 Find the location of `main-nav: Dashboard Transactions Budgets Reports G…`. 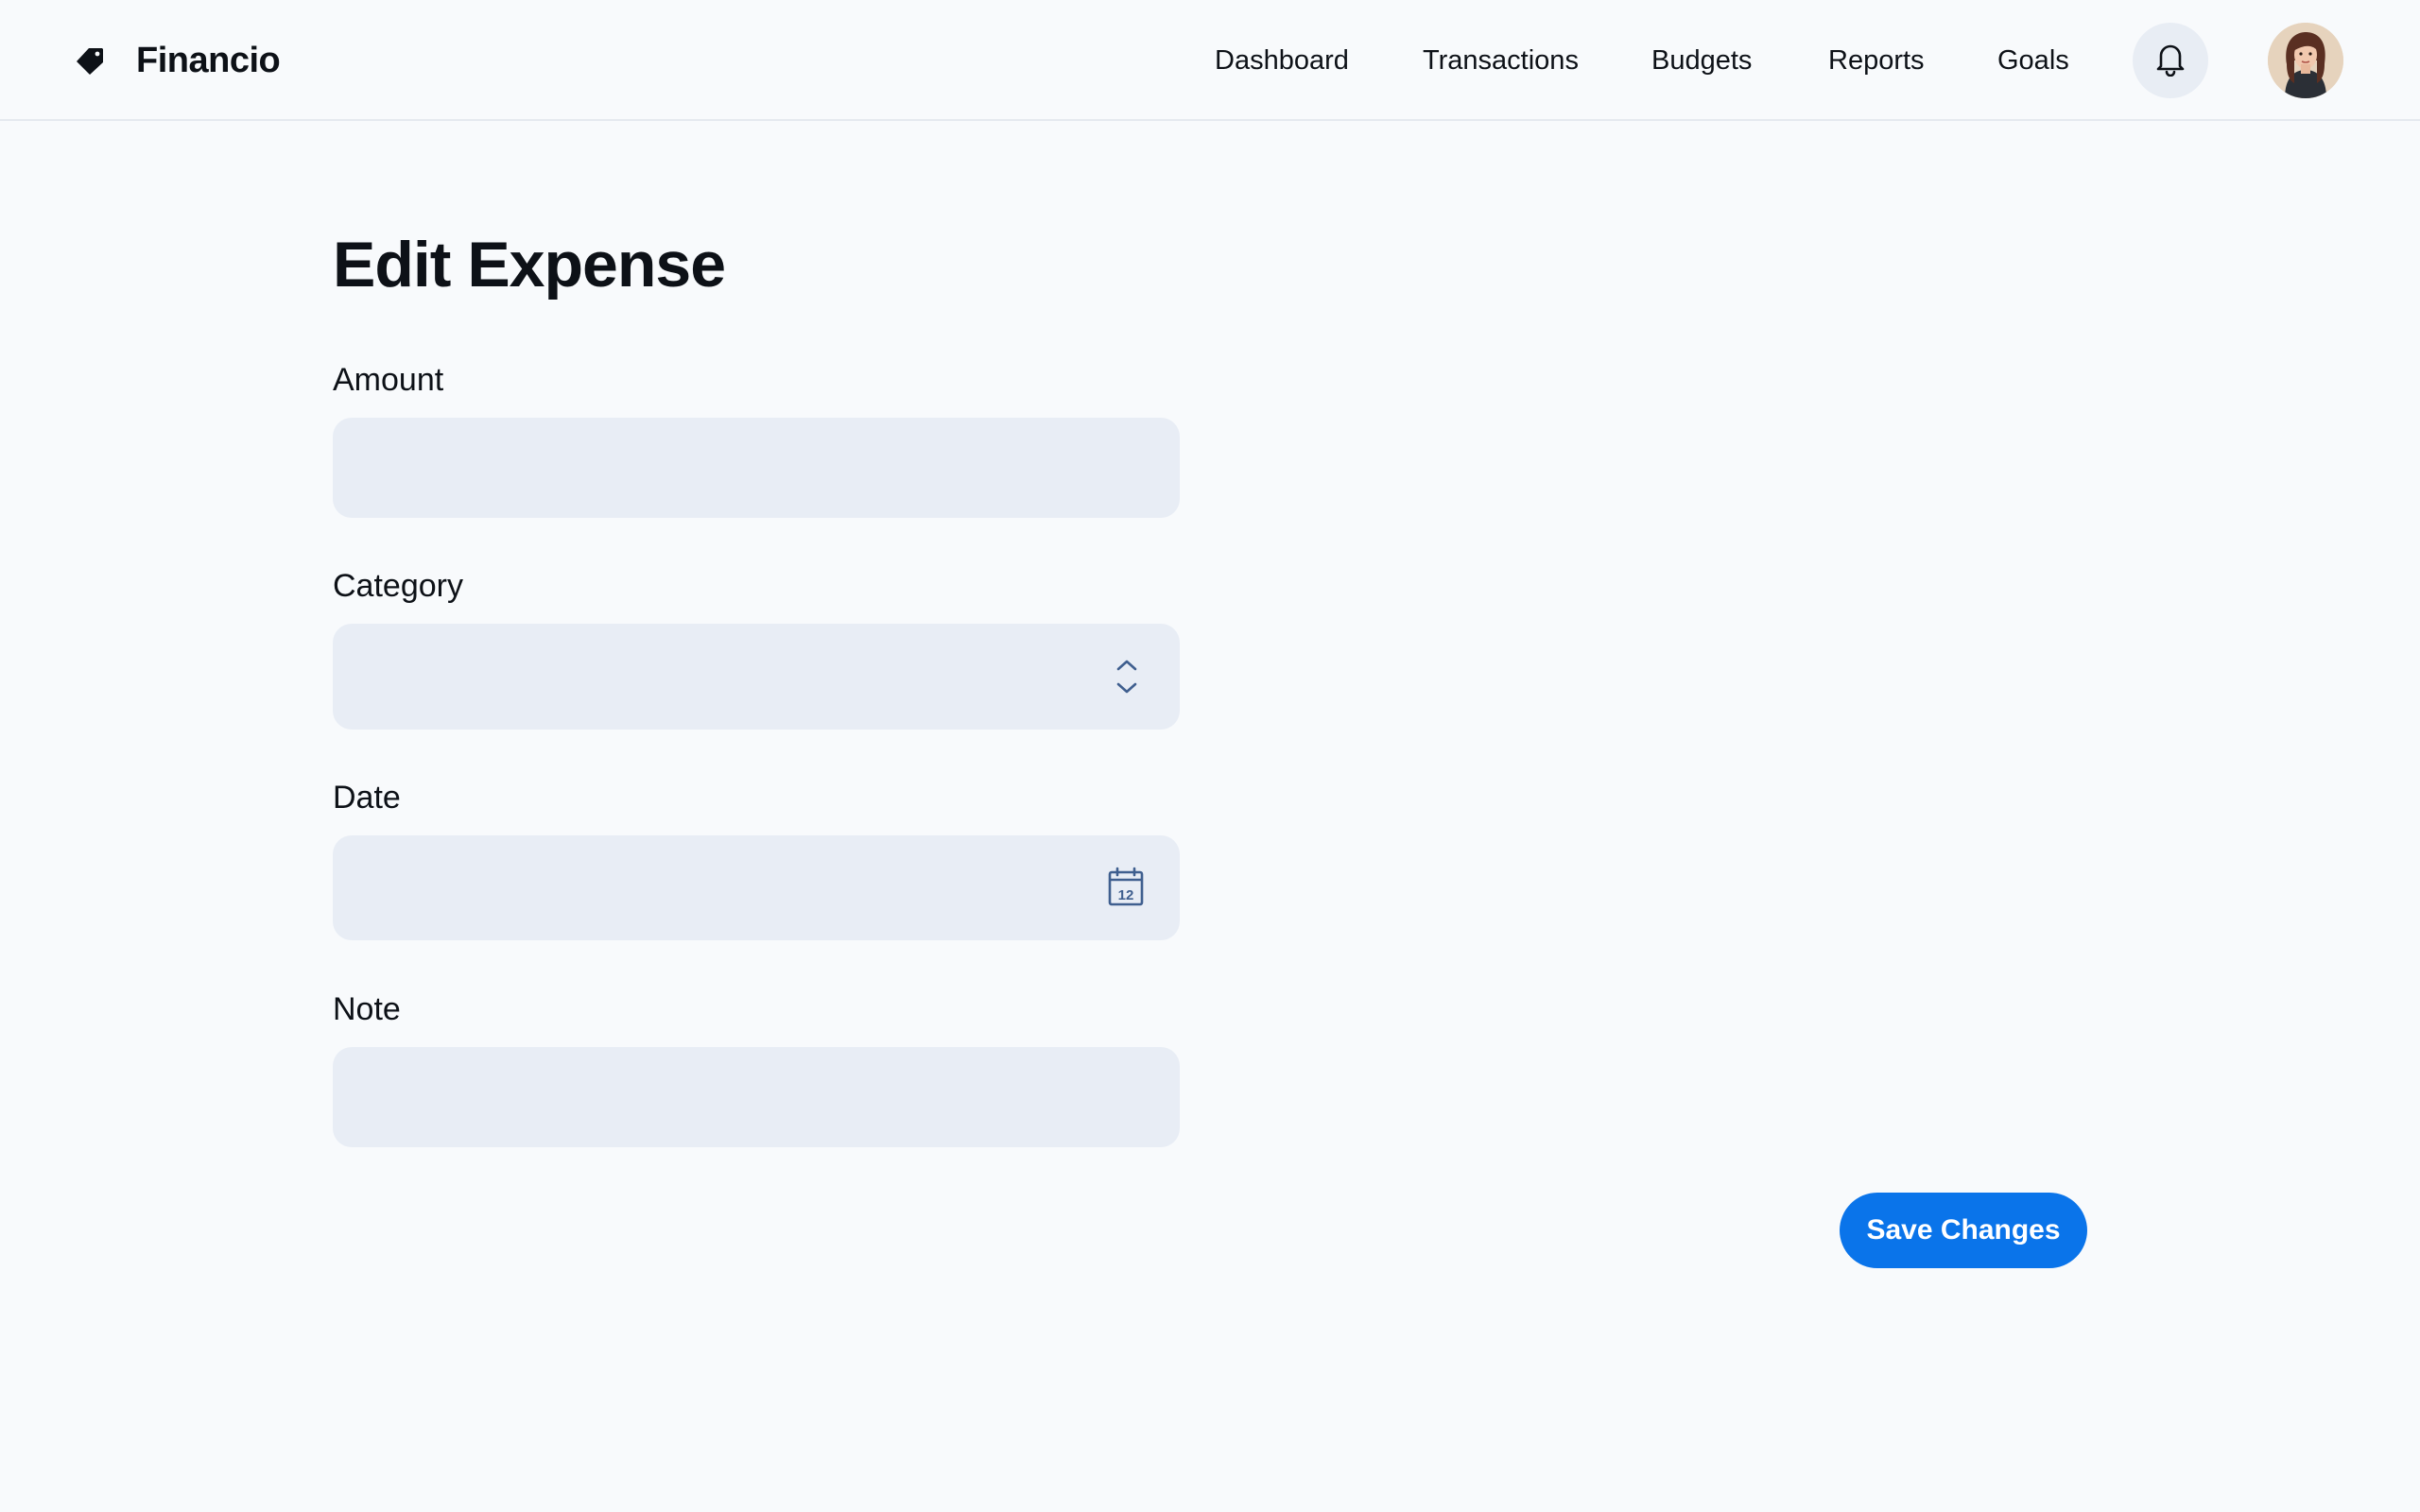

main-nav: Dashboard Transactions Budgets Reports G… is located at coordinates (1210, 60).